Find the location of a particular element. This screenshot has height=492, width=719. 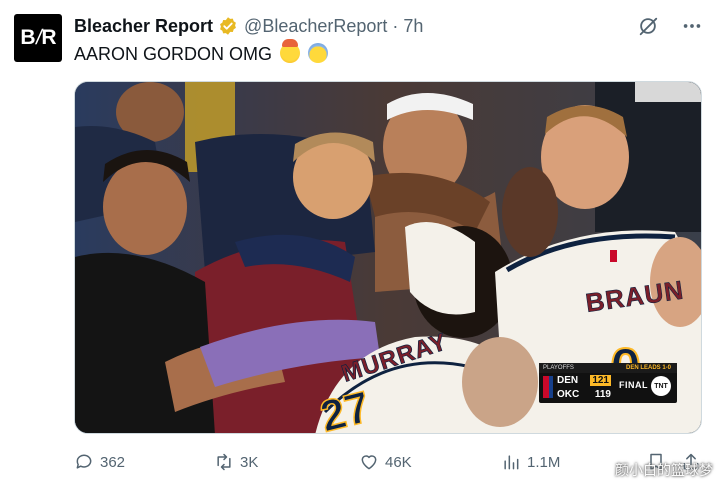

tweet-text: AARON GORDON OMG is located at coordinates (201, 52).